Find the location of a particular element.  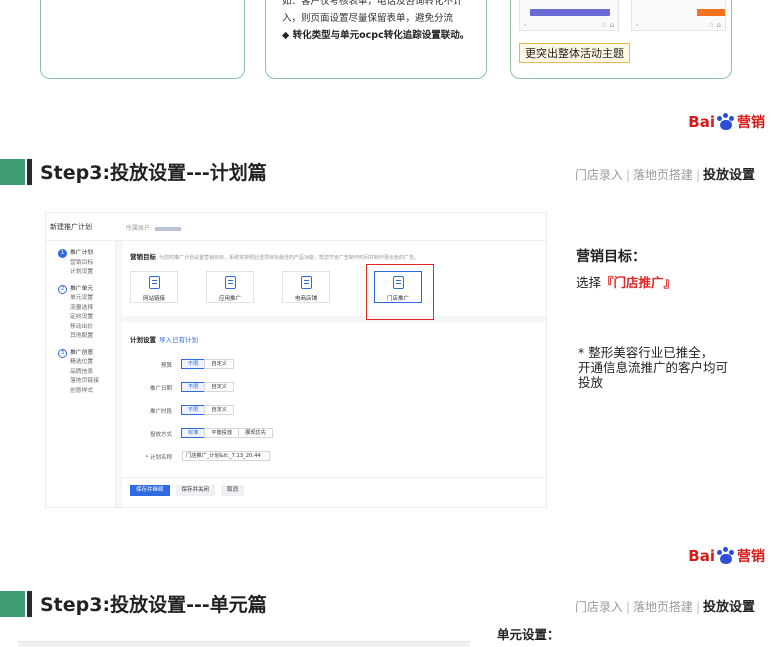

shop-icon is located at coordinates (306, 282).